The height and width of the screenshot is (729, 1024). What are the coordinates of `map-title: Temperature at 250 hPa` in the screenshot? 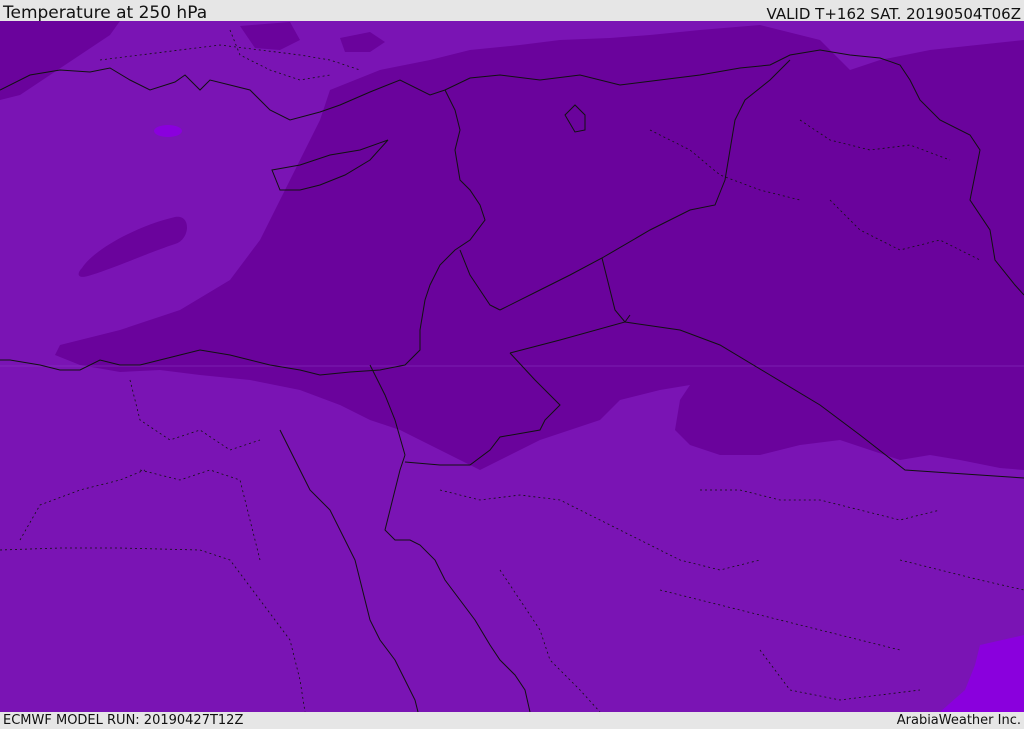 It's located at (105, 13).